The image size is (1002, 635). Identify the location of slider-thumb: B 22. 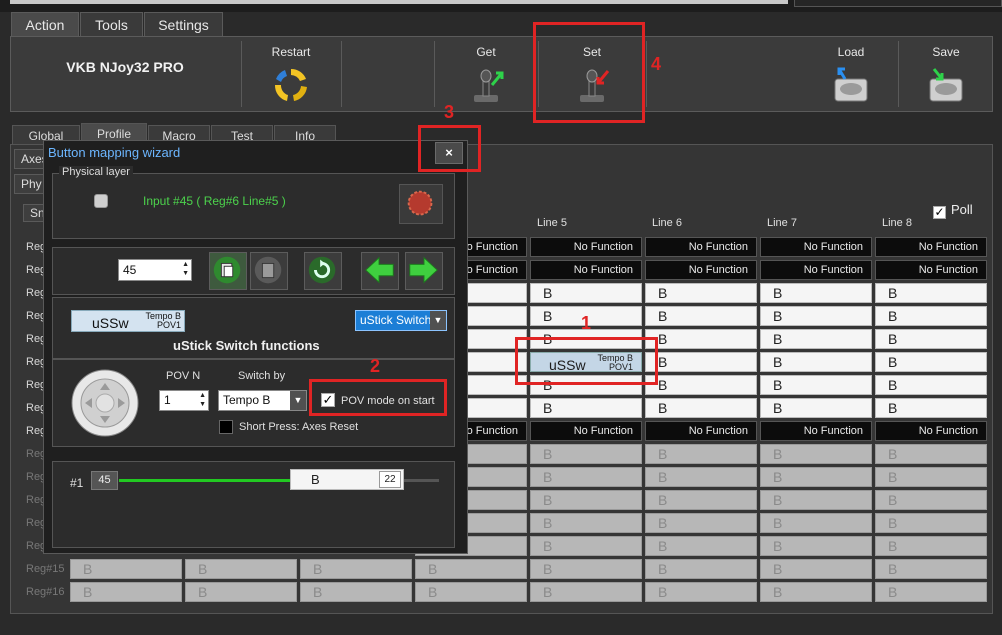
(347, 479).